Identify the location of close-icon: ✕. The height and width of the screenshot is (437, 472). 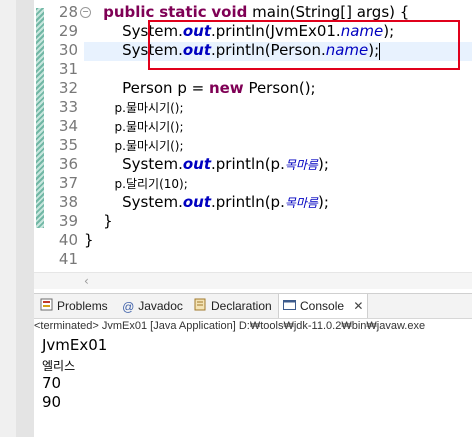
(358, 306).